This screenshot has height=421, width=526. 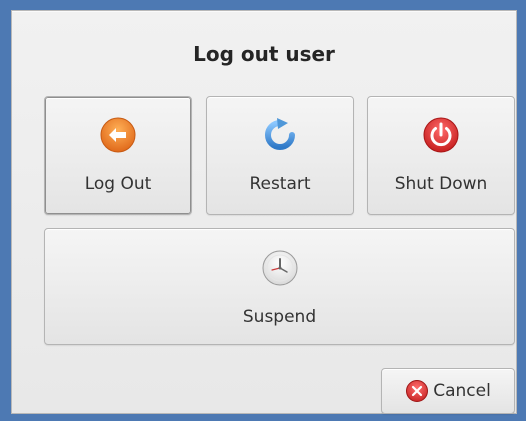 What do you see at coordinates (118, 135) in the screenshot?
I see `logout-arrow-icon` at bounding box center [118, 135].